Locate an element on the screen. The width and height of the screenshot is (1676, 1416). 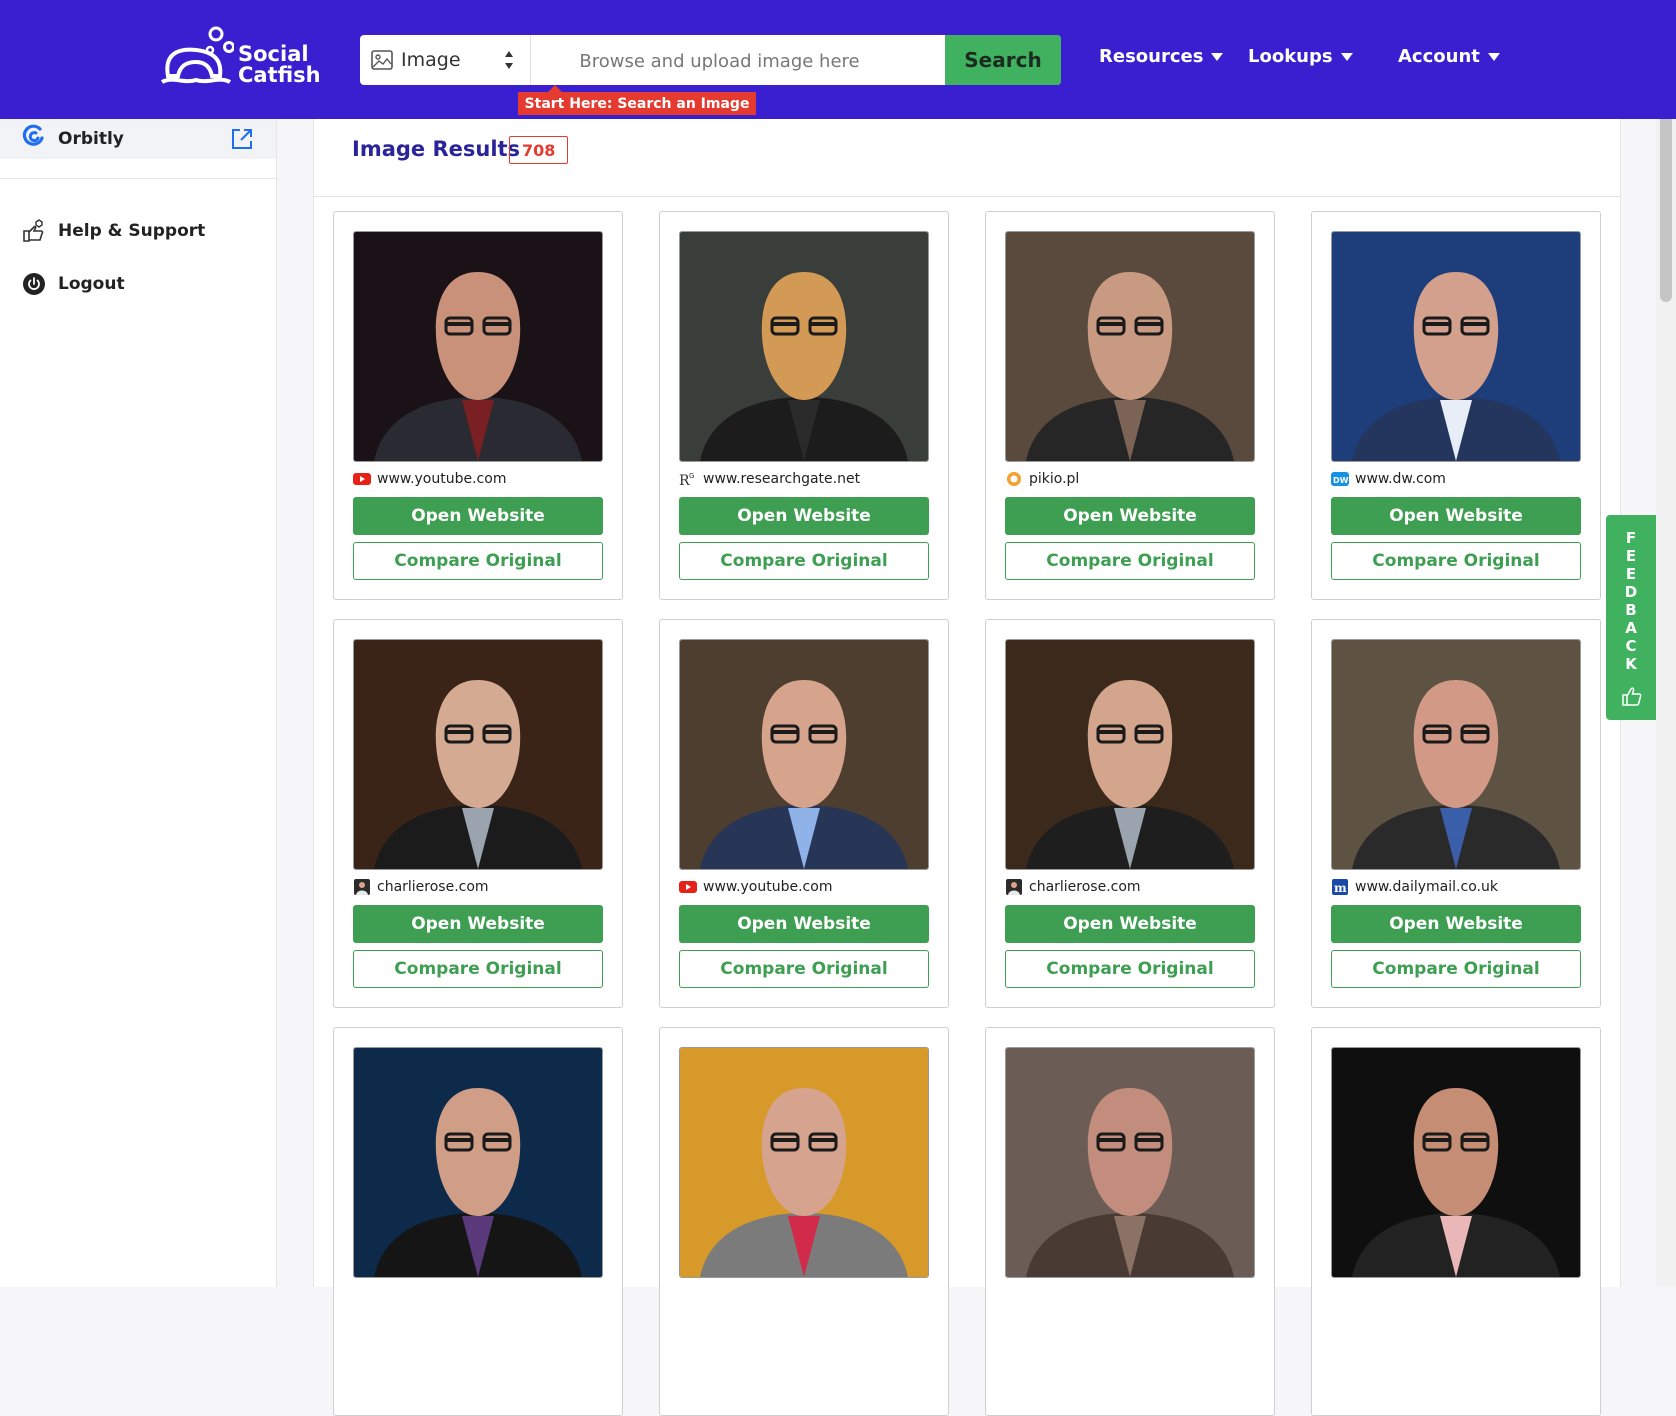
feedback-letter: K is located at coordinates (1631, 664).